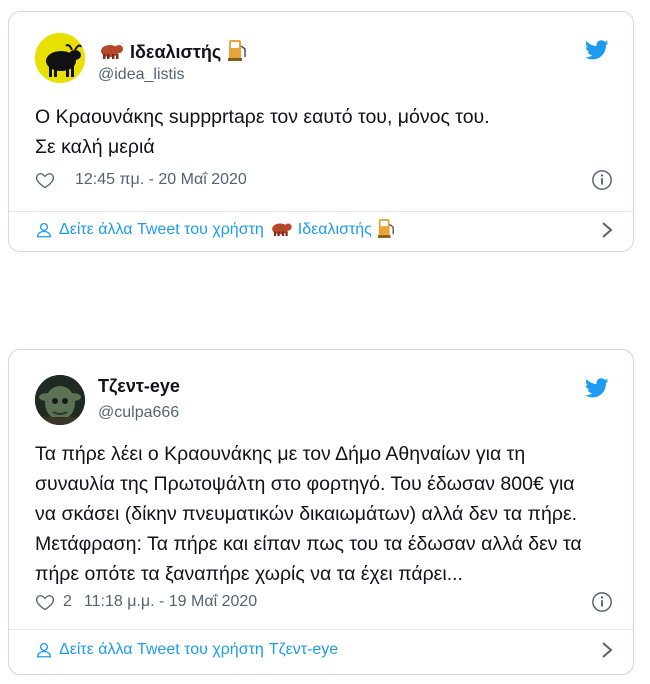 This screenshot has height=684, width=650. I want to click on display-name-row: Τζεντ-eye, so click(139, 386).